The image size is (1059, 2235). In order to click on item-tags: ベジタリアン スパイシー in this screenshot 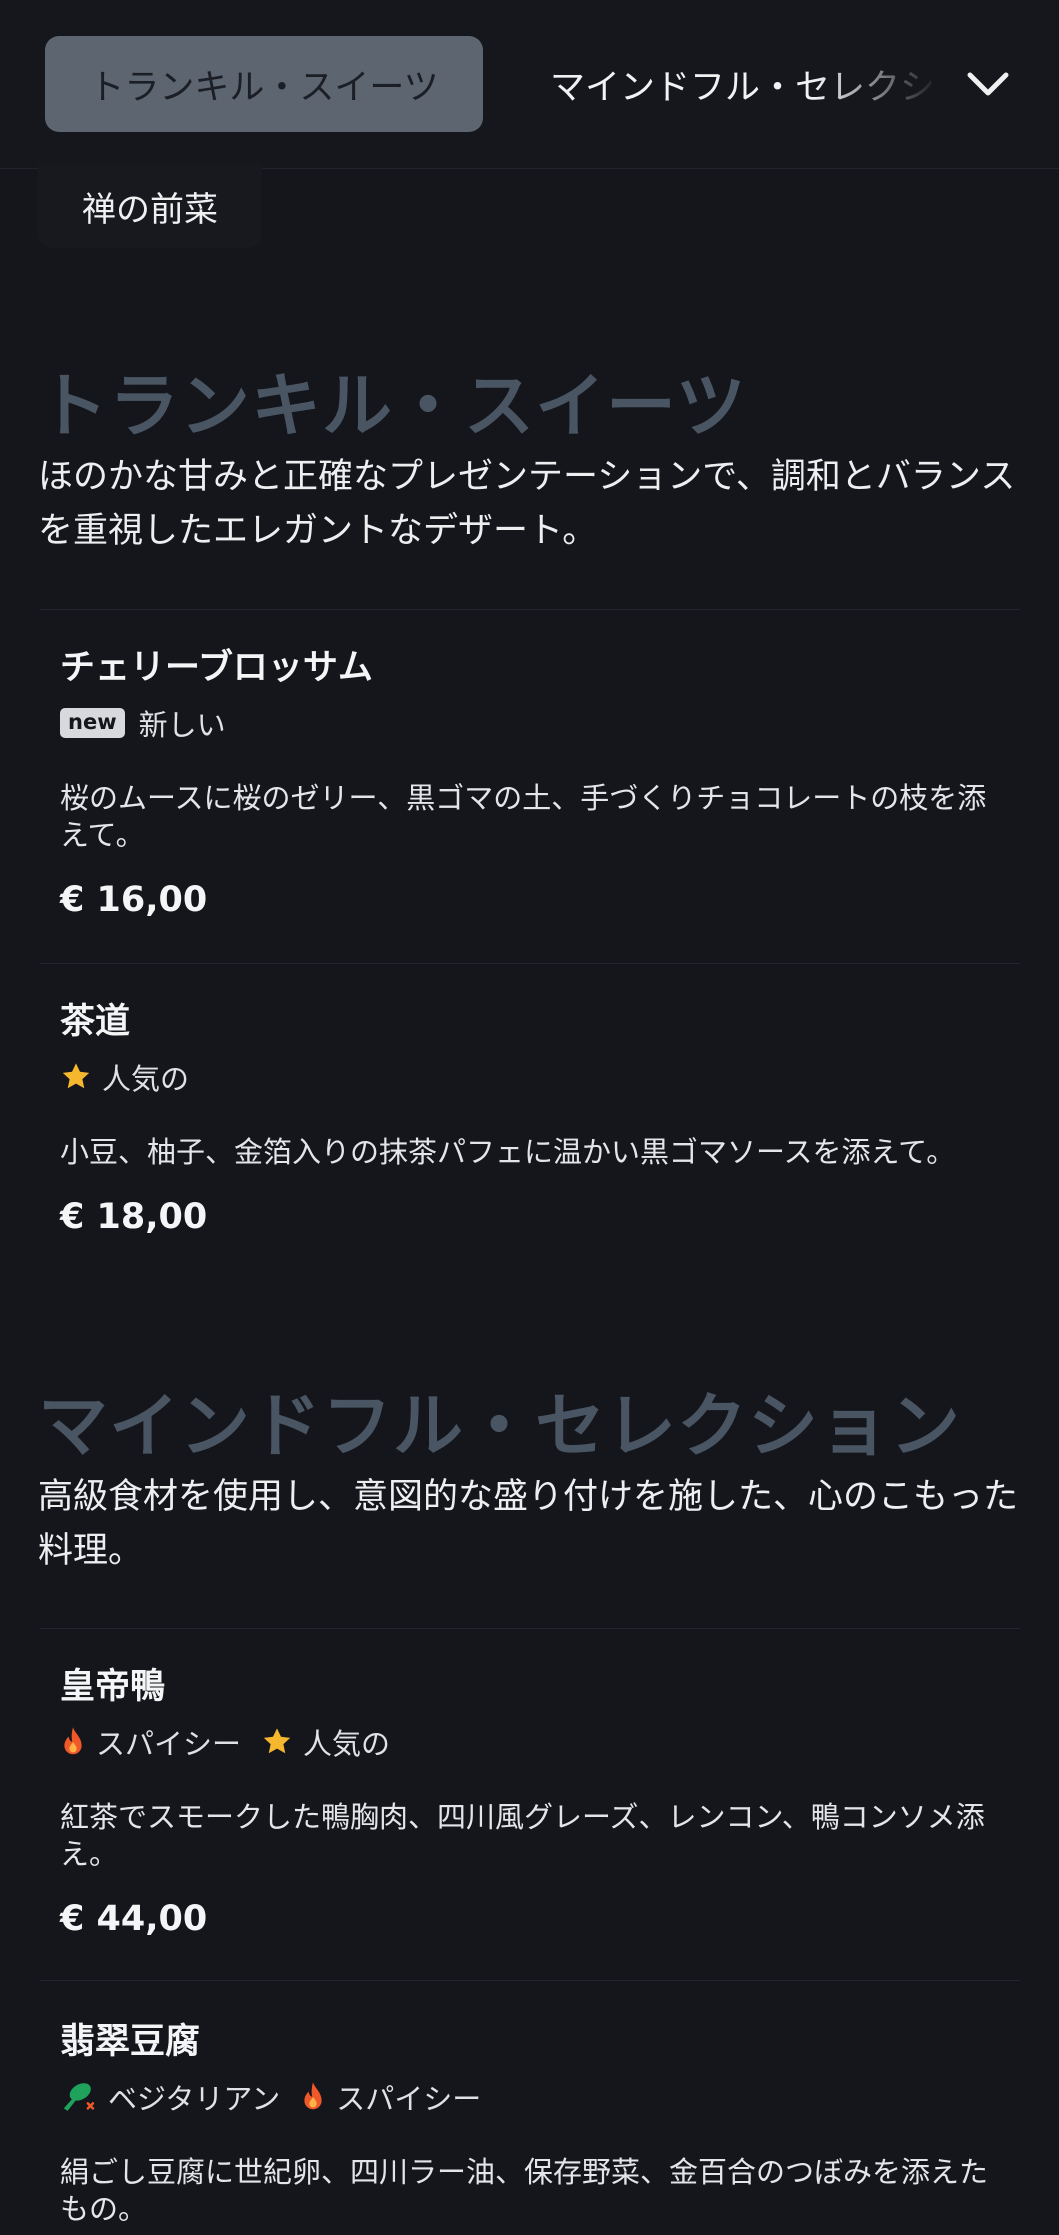, I will do `click(535, 2097)`.